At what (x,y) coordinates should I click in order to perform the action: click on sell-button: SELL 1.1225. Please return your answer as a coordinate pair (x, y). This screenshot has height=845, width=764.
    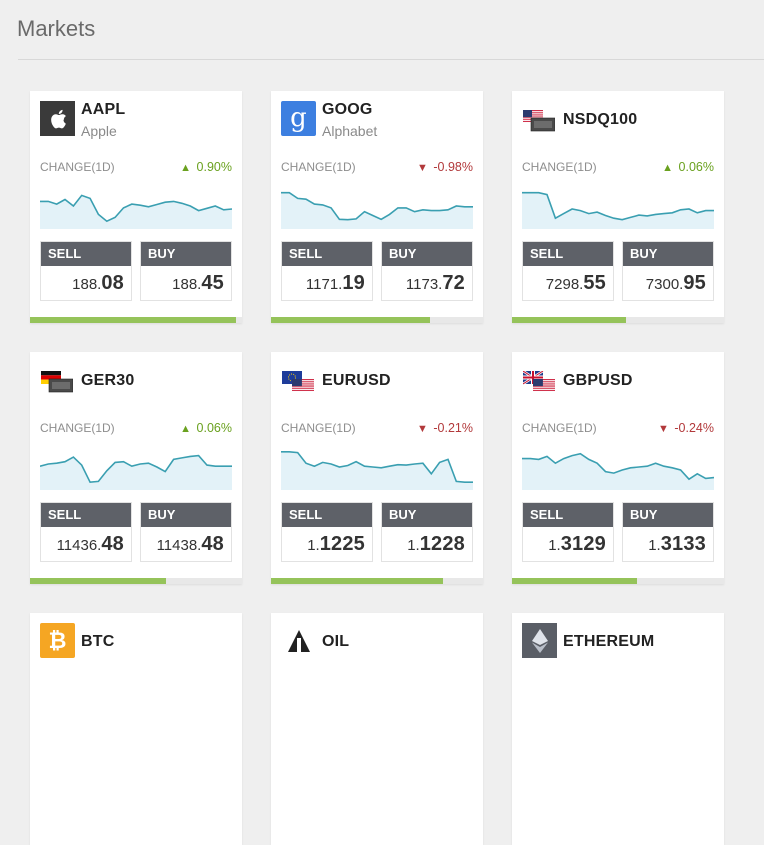
    Looking at the image, I should click on (327, 532).